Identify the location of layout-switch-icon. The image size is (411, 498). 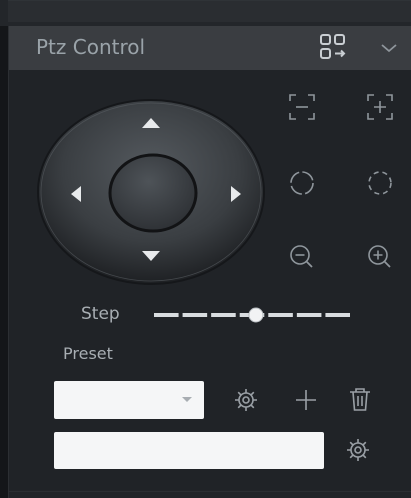
(333, 47).